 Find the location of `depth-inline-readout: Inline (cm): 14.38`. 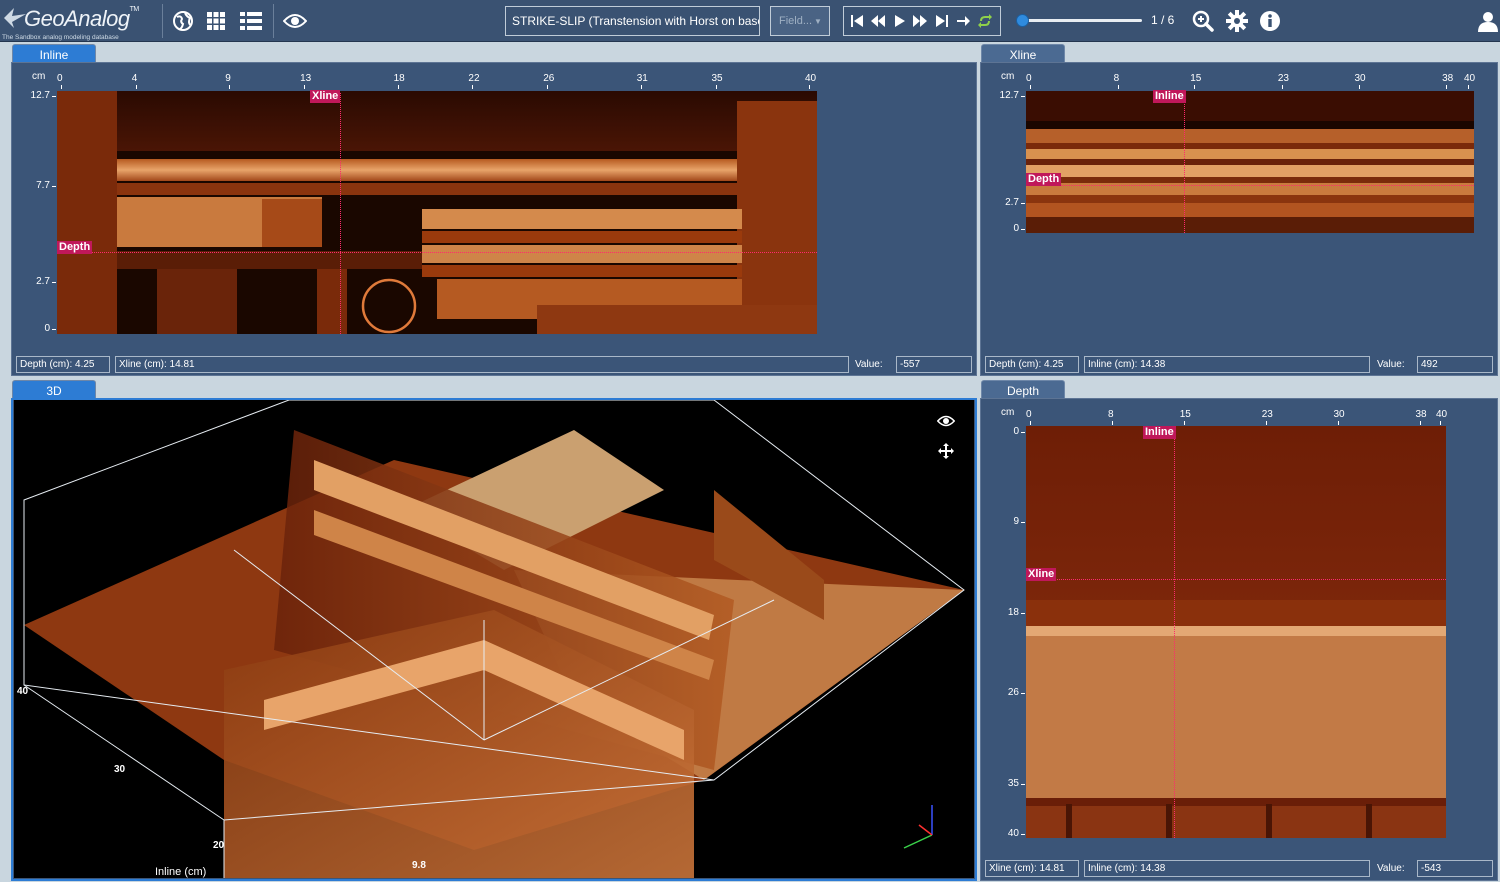

depth-inline-readout: Inline (cm): 14.38 is located at coordinates (1227, 868).